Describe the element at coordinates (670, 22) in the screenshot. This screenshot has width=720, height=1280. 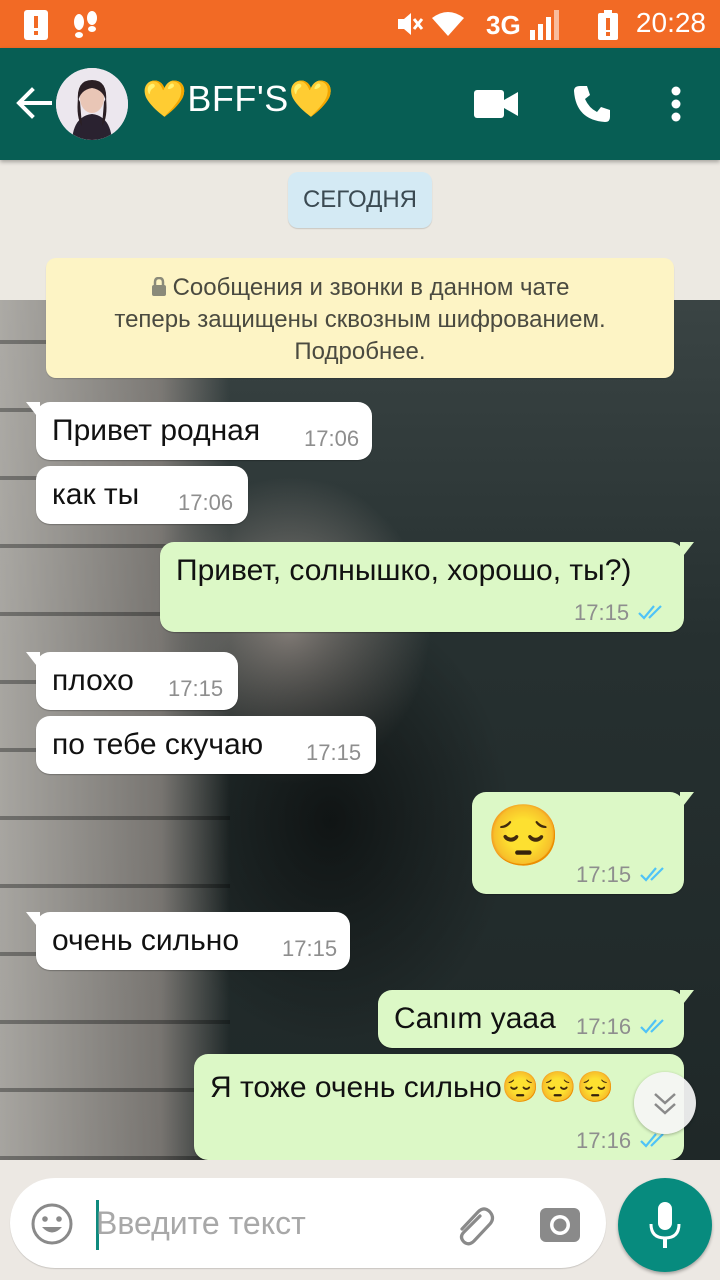
I see `status-time: 20:28` at that location.